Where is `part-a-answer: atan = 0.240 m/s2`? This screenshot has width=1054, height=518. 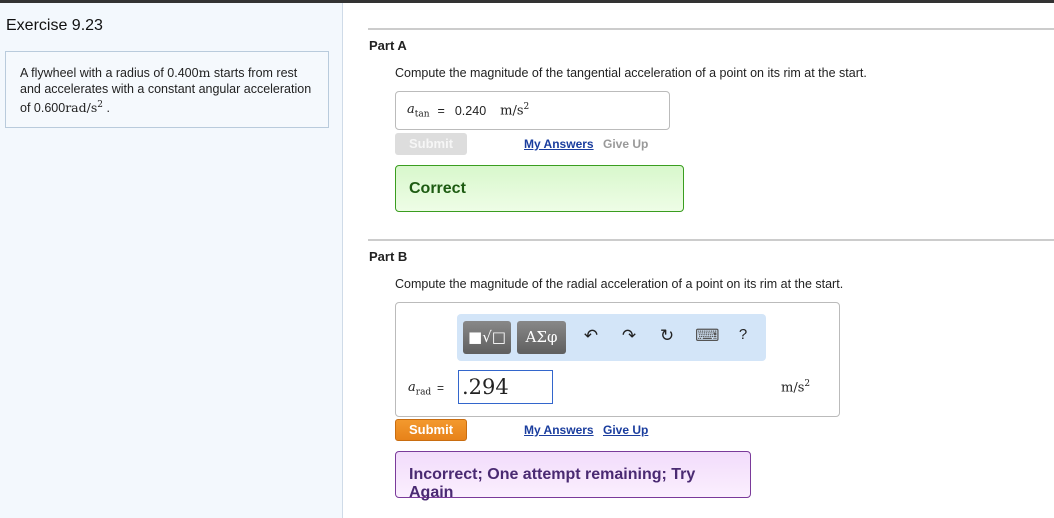 part-a-answer: atan = 0.240 m/s2 is located at coordinates (532, 110).